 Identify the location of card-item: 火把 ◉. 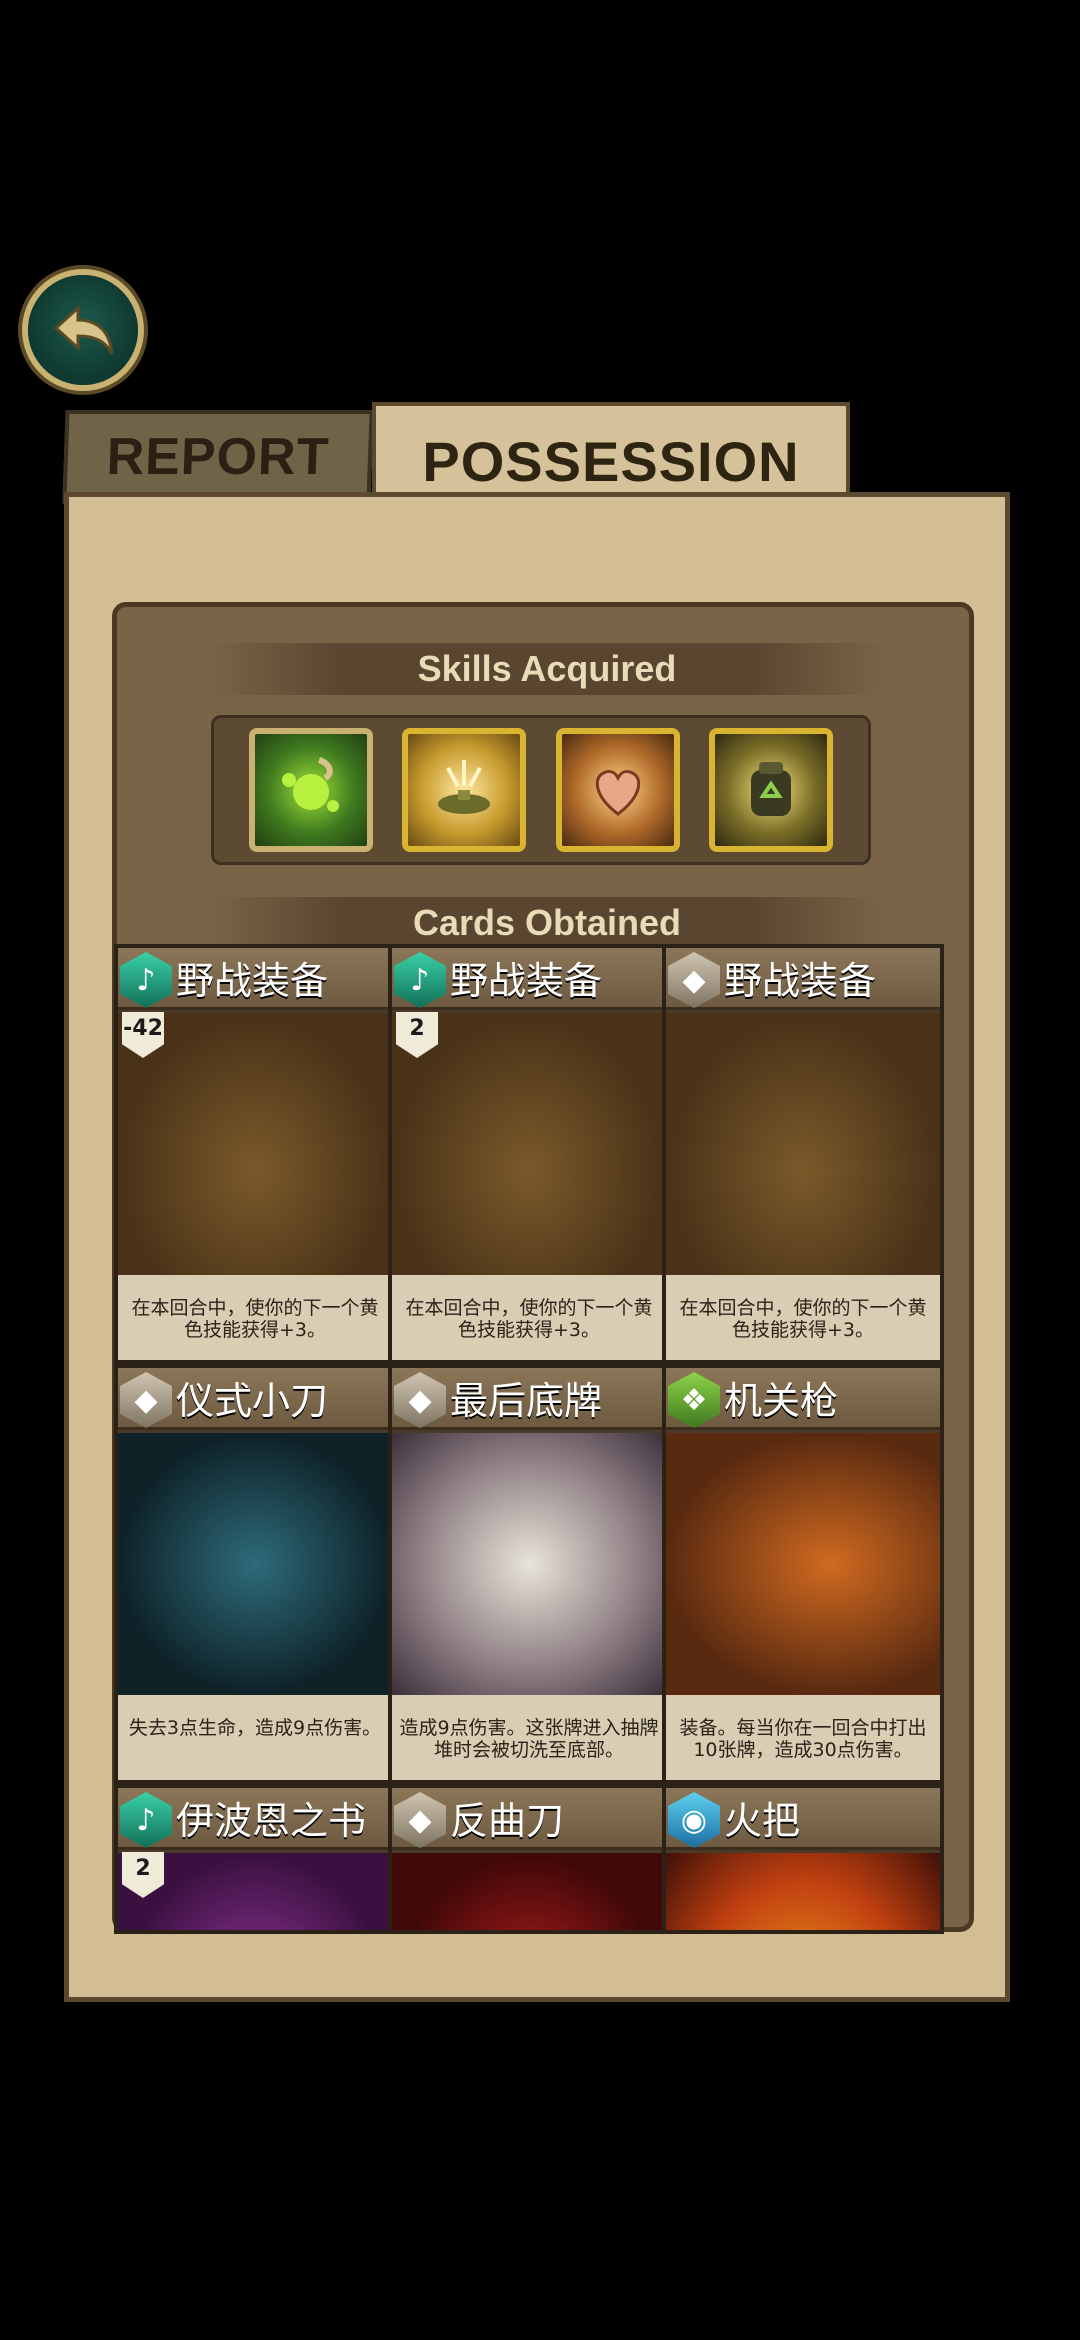
(803, 1859).